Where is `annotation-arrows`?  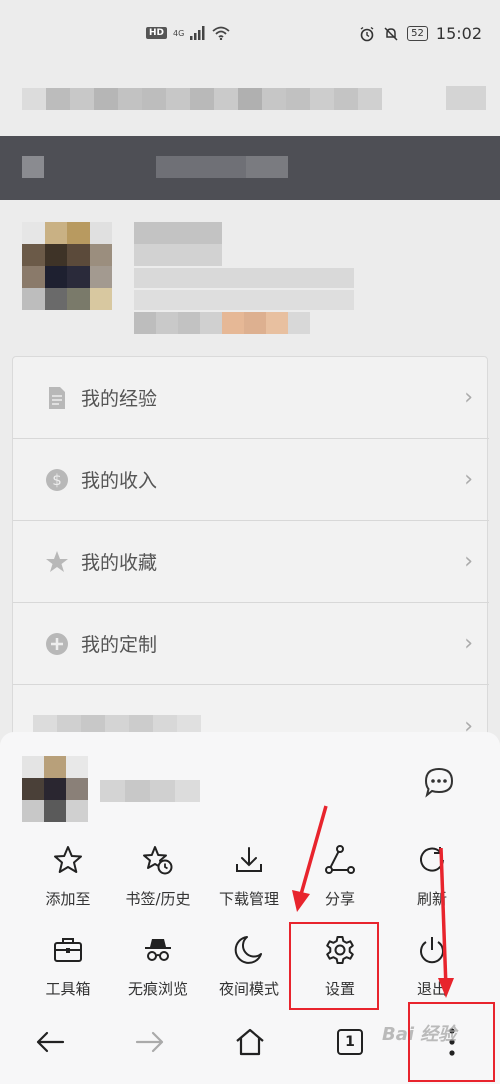
annotation-arrows is located at coordinates (373, 901).